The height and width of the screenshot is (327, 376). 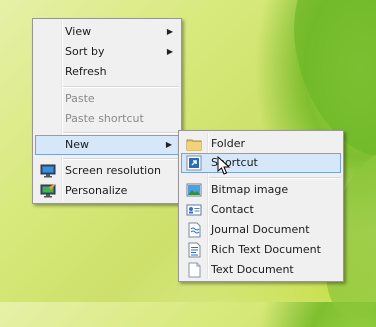 I want to click on personalize-icon, so click(x=48, y=191).